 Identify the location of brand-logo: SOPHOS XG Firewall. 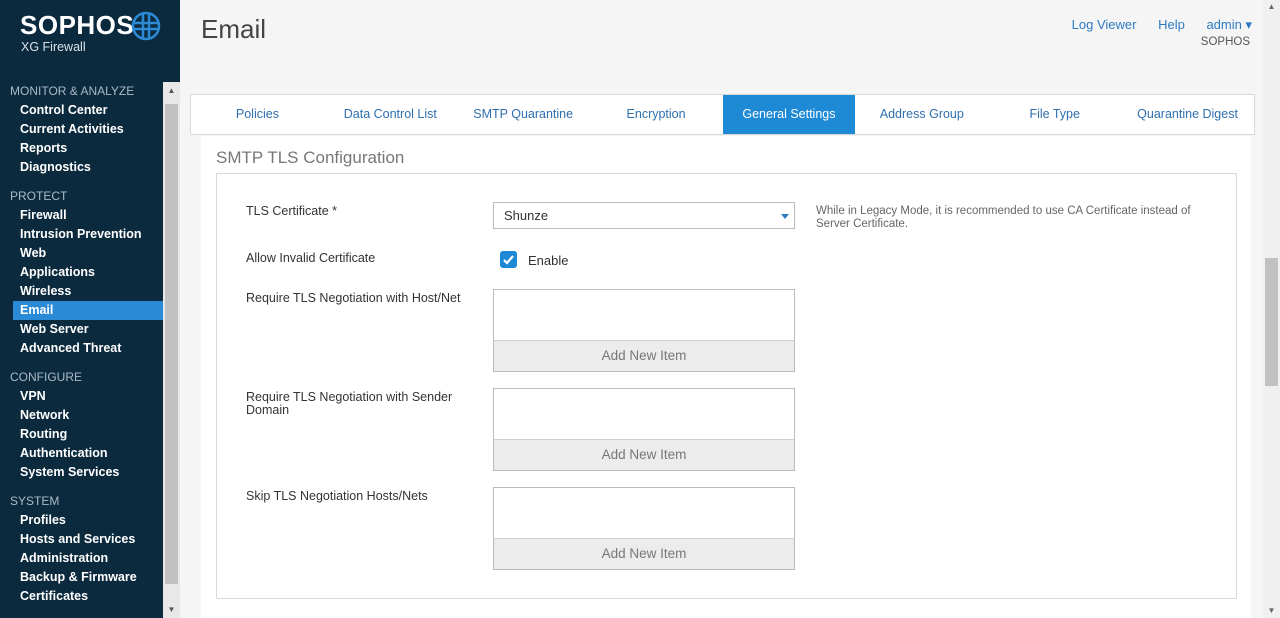
(90, 36).